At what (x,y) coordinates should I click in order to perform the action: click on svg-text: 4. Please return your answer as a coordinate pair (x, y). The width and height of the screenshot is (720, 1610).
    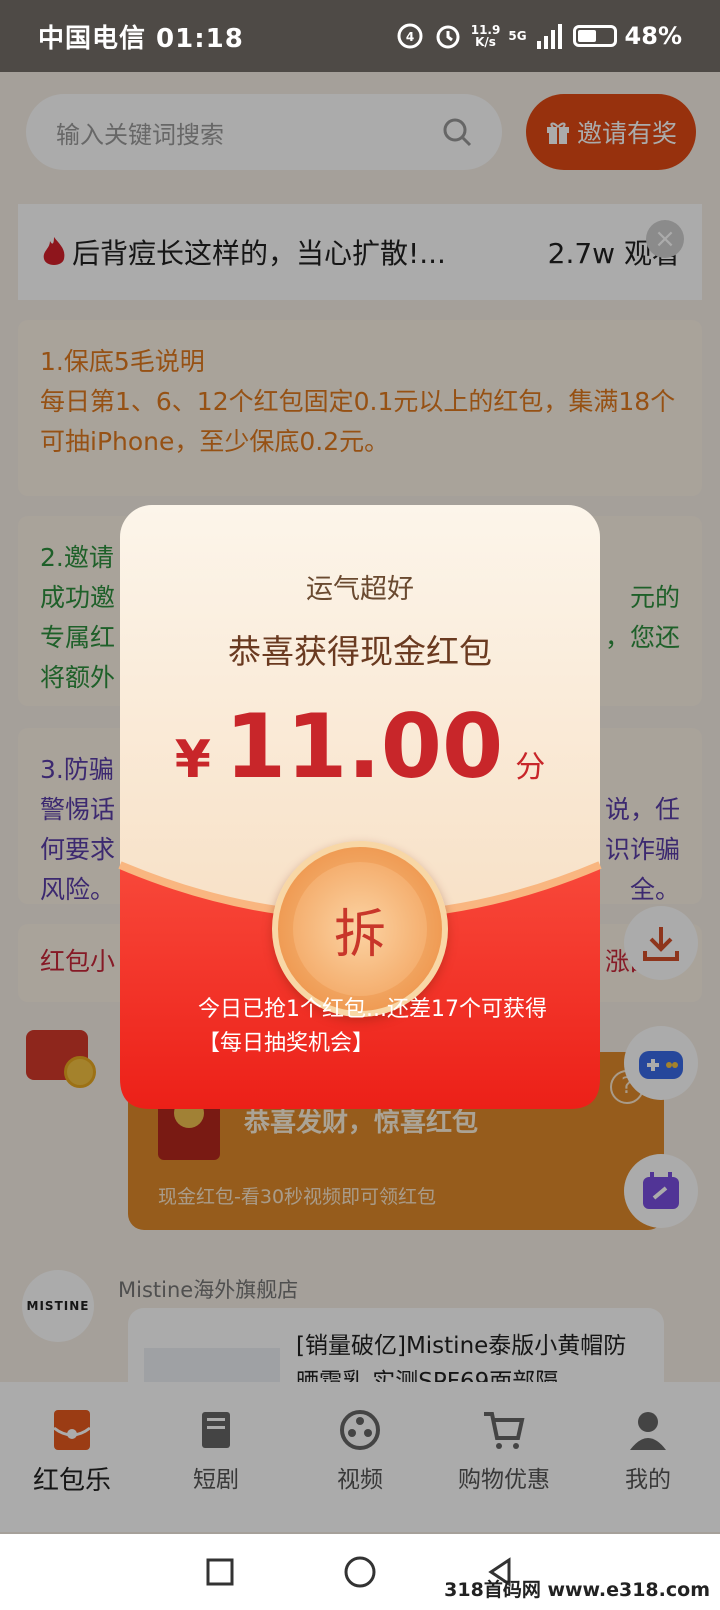
    Looking at the image, I should click on (410, 37).